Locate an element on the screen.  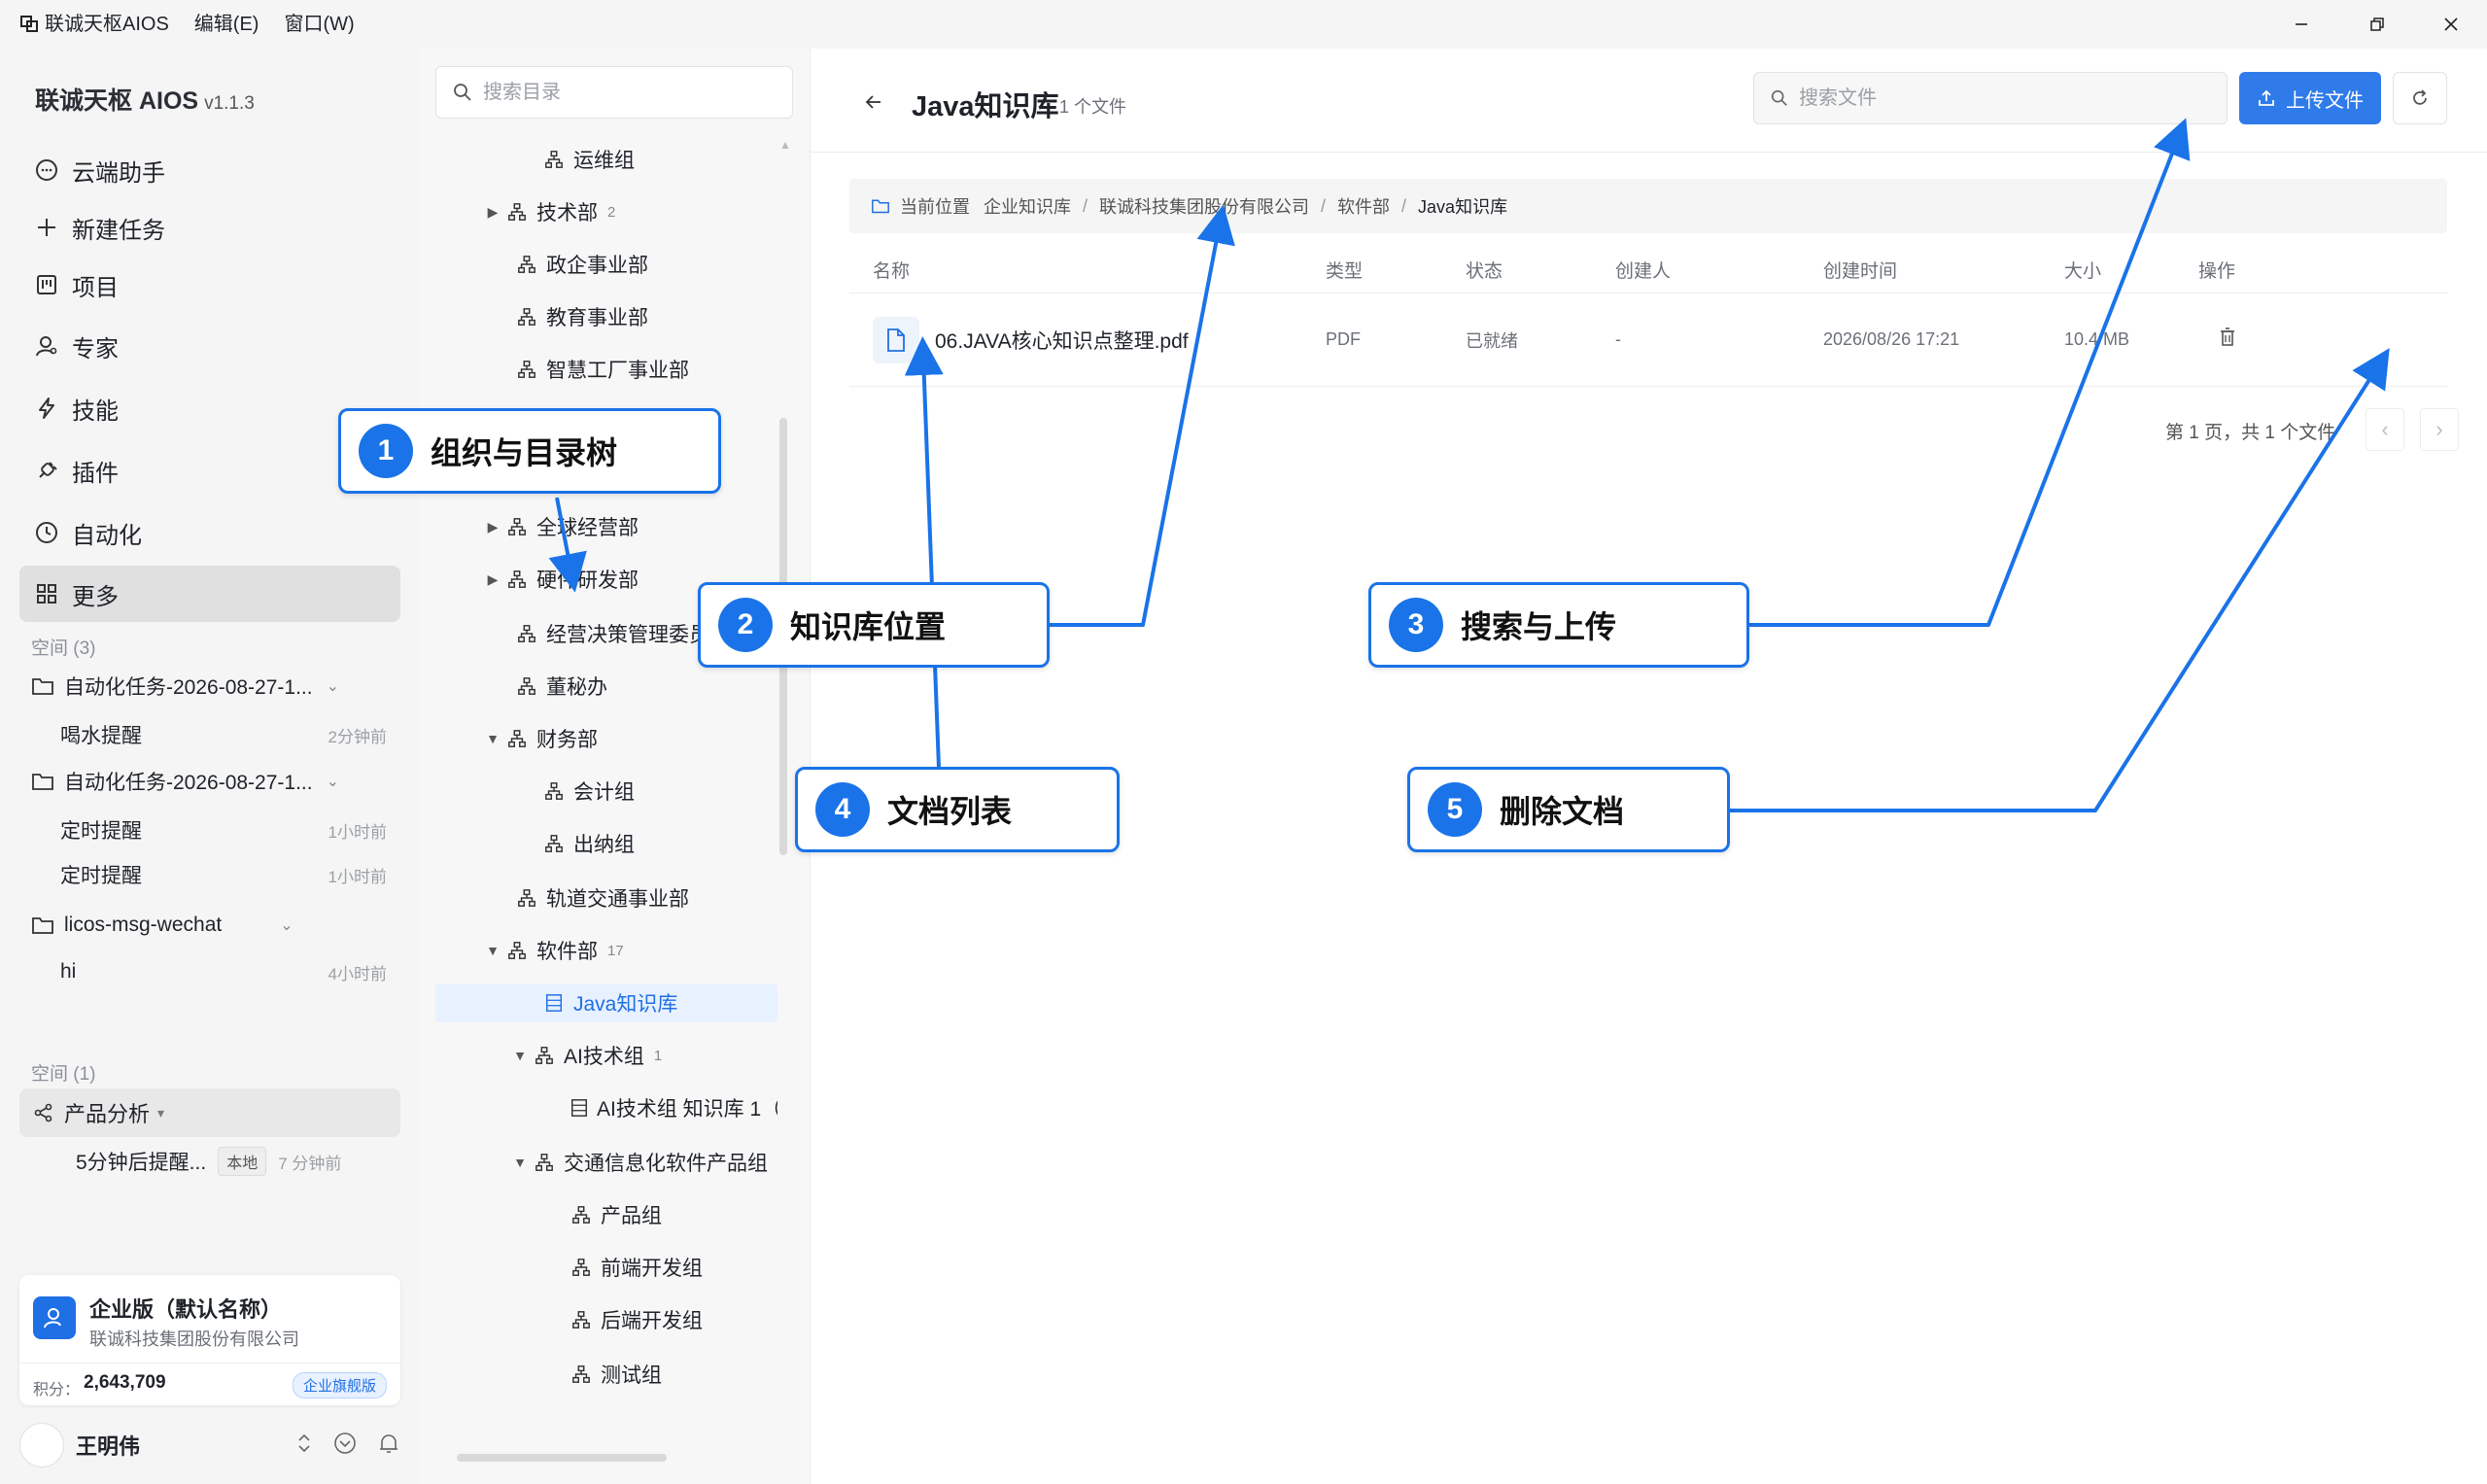
grid-icon is located at coordinates (46, 594).